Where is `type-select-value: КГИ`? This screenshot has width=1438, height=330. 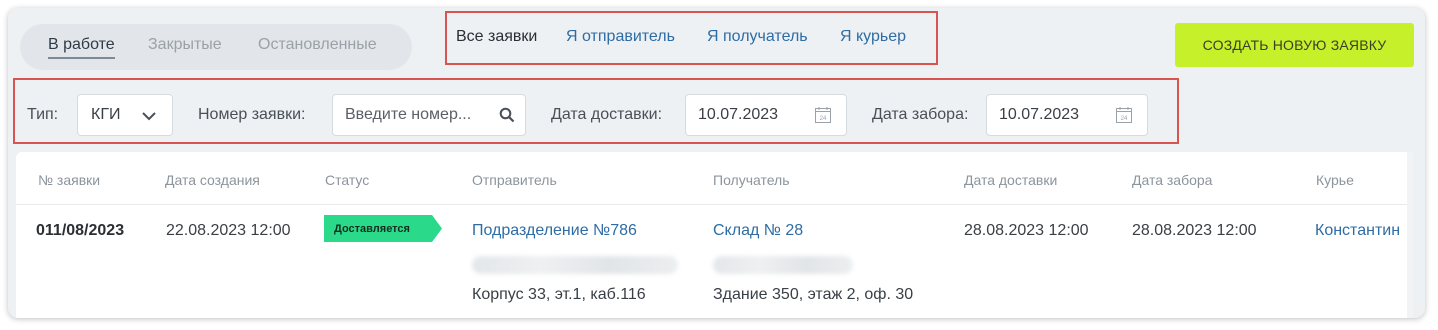 type-select-value: КГИ is located at coordinates (106, 114).